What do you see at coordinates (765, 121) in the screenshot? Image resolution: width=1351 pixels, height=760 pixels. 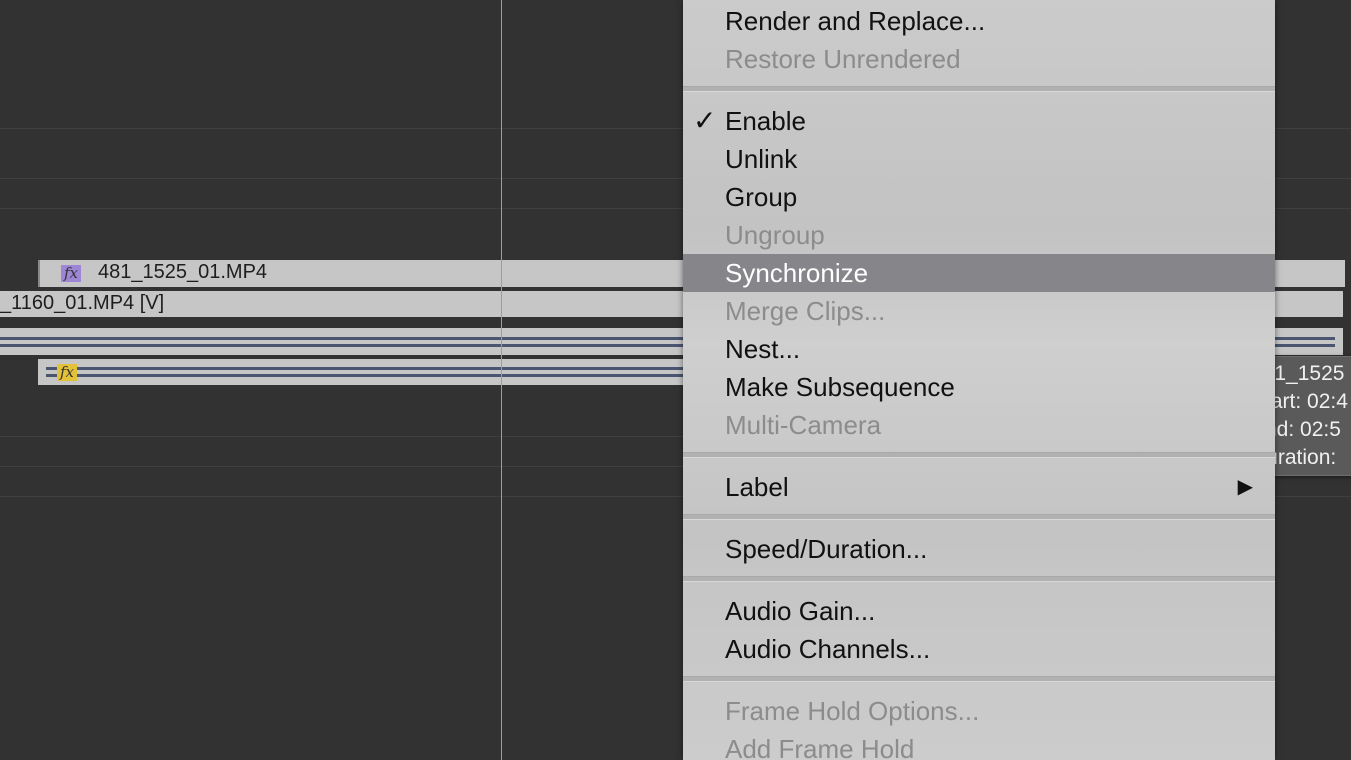 I see `menu-item-label: Enable` at bounding box center [765, 121].